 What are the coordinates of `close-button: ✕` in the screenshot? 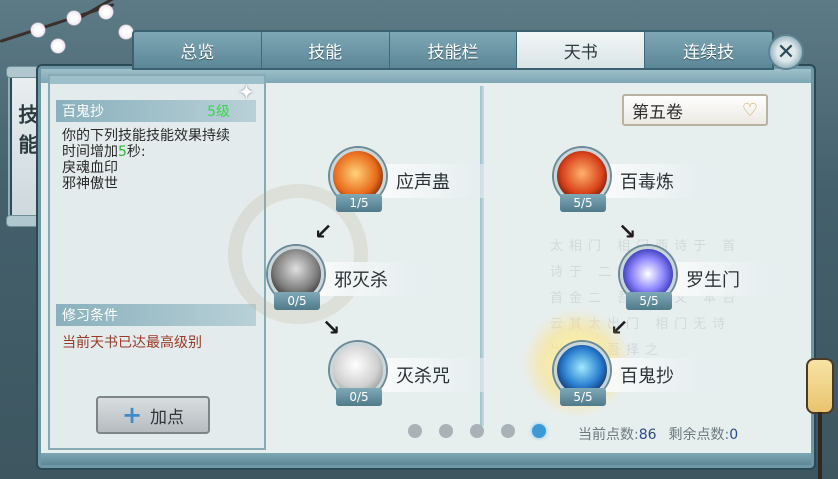 It's located at (786, 52).